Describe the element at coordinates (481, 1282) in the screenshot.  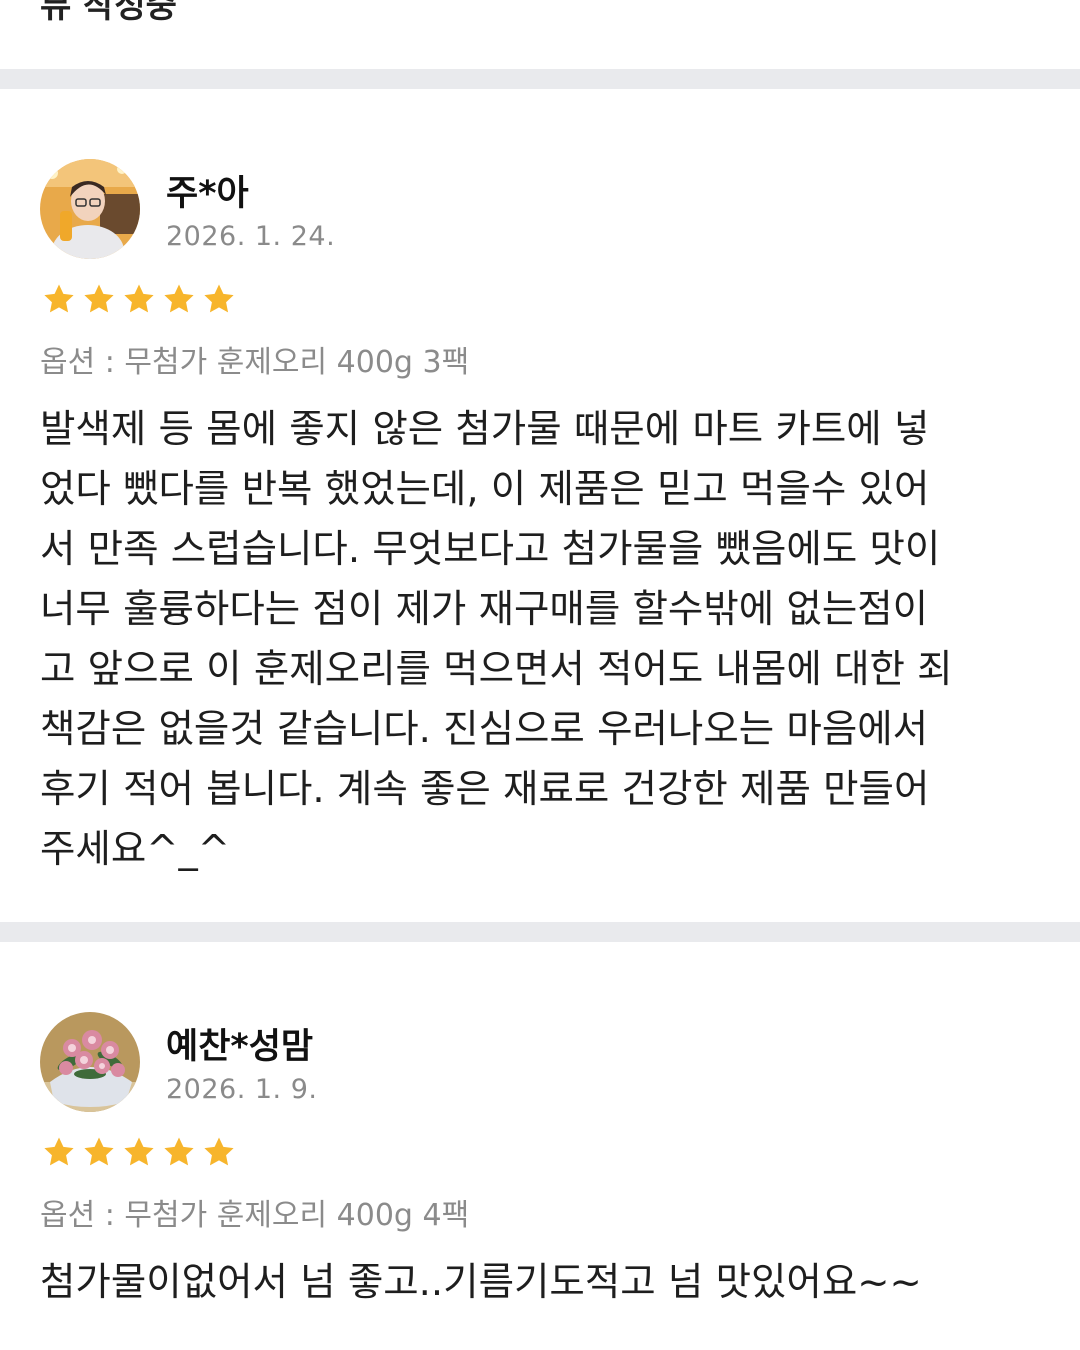
I see `review-body: 첨가물이없어서 넘 좋고..기름기도적고 넘 맛있어요~~` at that location.